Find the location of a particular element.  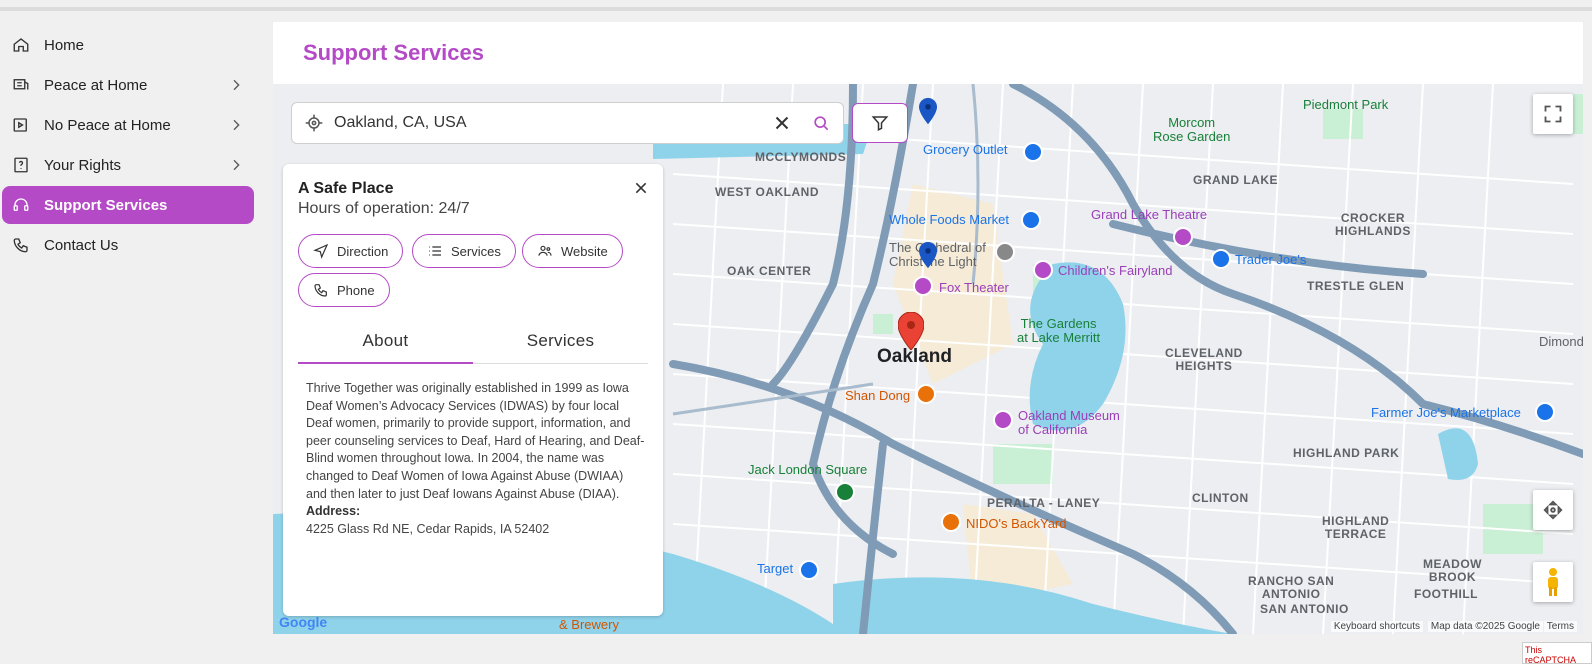

move-icon is located at coordinates (1553, 510).